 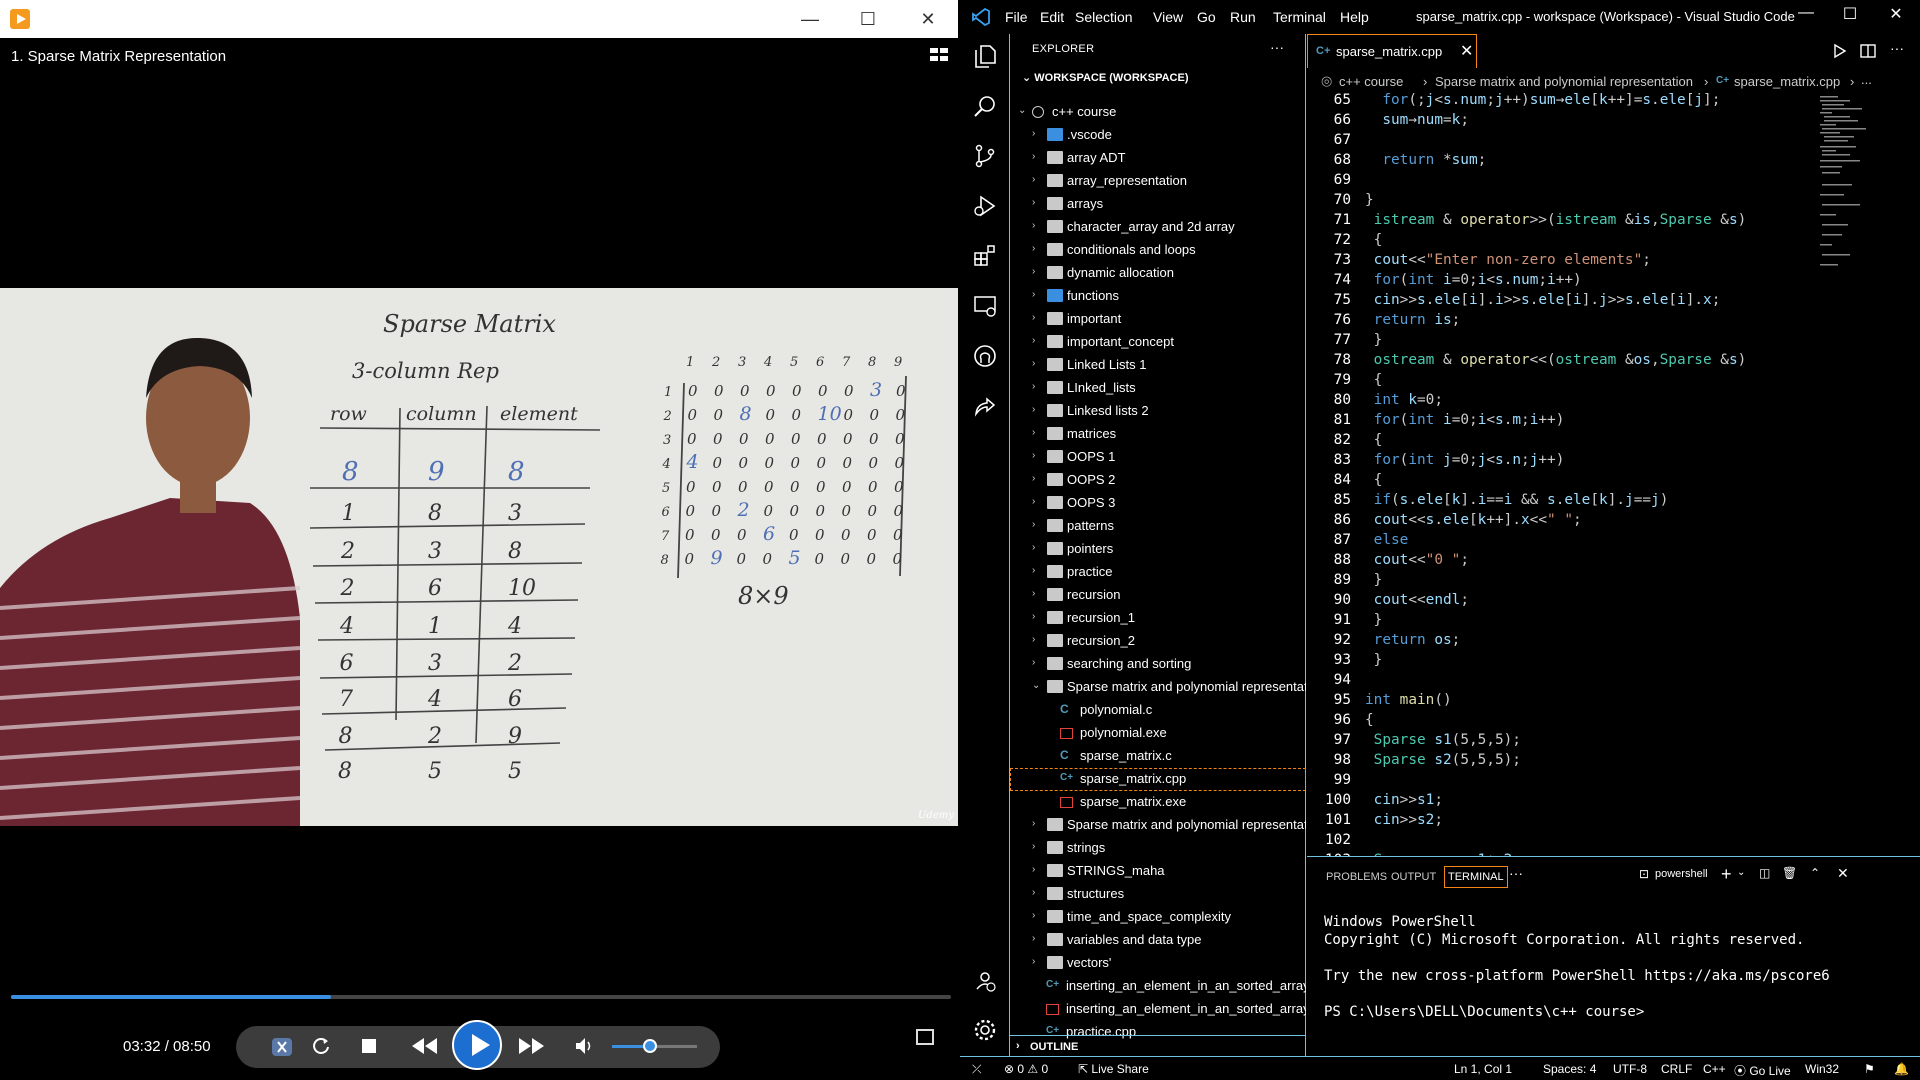 What do you see at coordinates (810, 19) in the screenshot?
I see `minimize-button: —` at bounding box center [810, 19].